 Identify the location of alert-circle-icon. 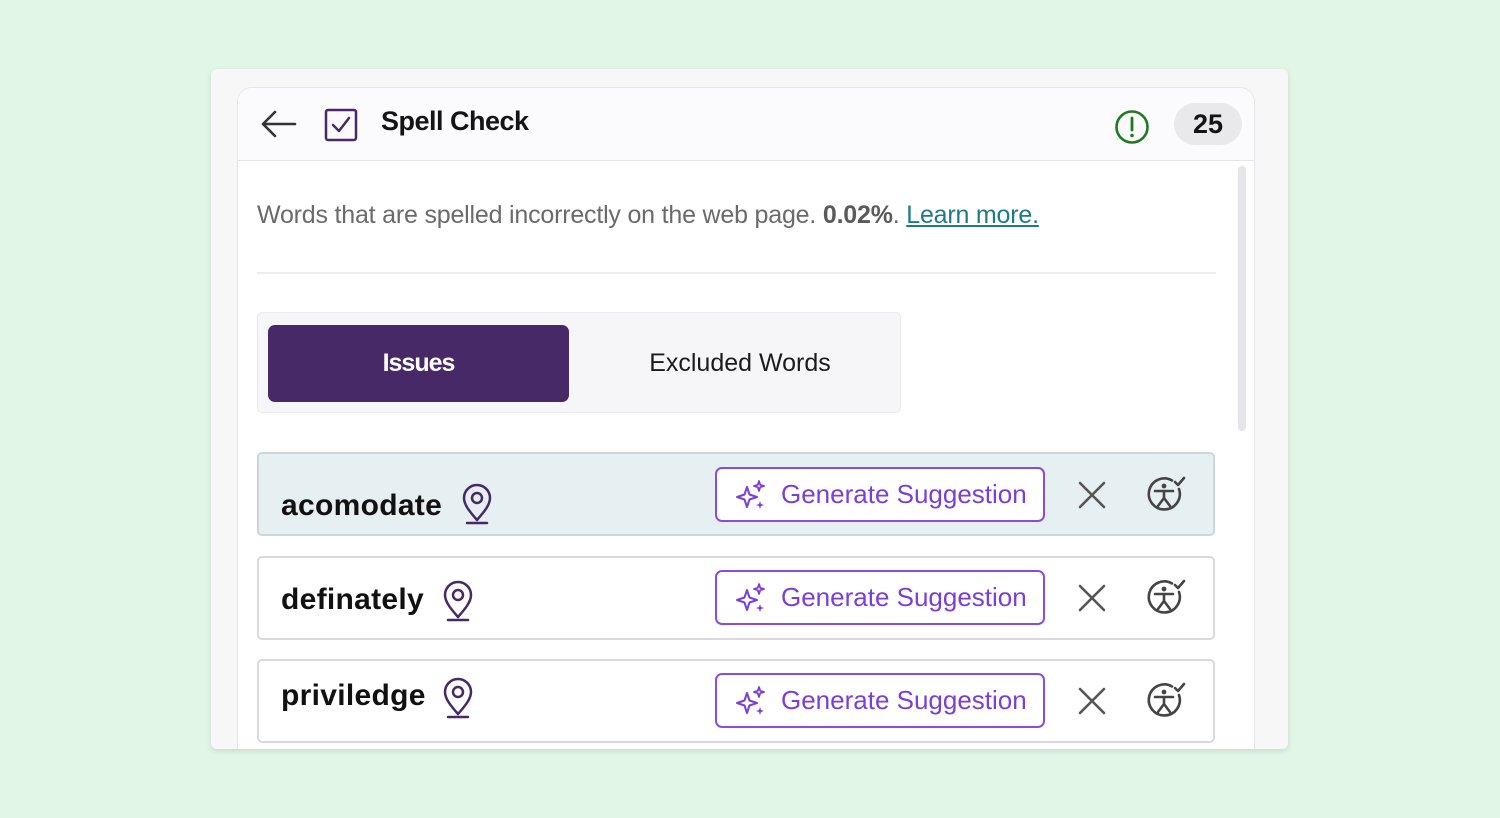
(1132, 127).